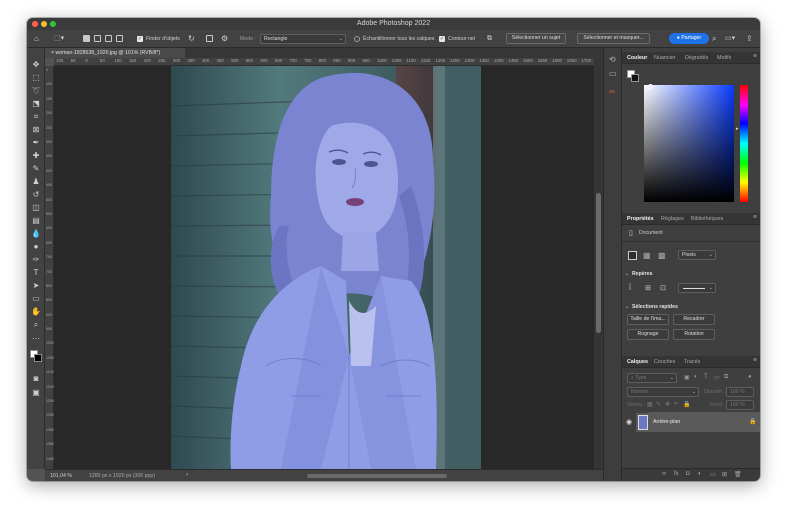  What do you see at coordinates (744, 143) in the screenshot?
I see `hue-slider` at bounding box center [744, 143].